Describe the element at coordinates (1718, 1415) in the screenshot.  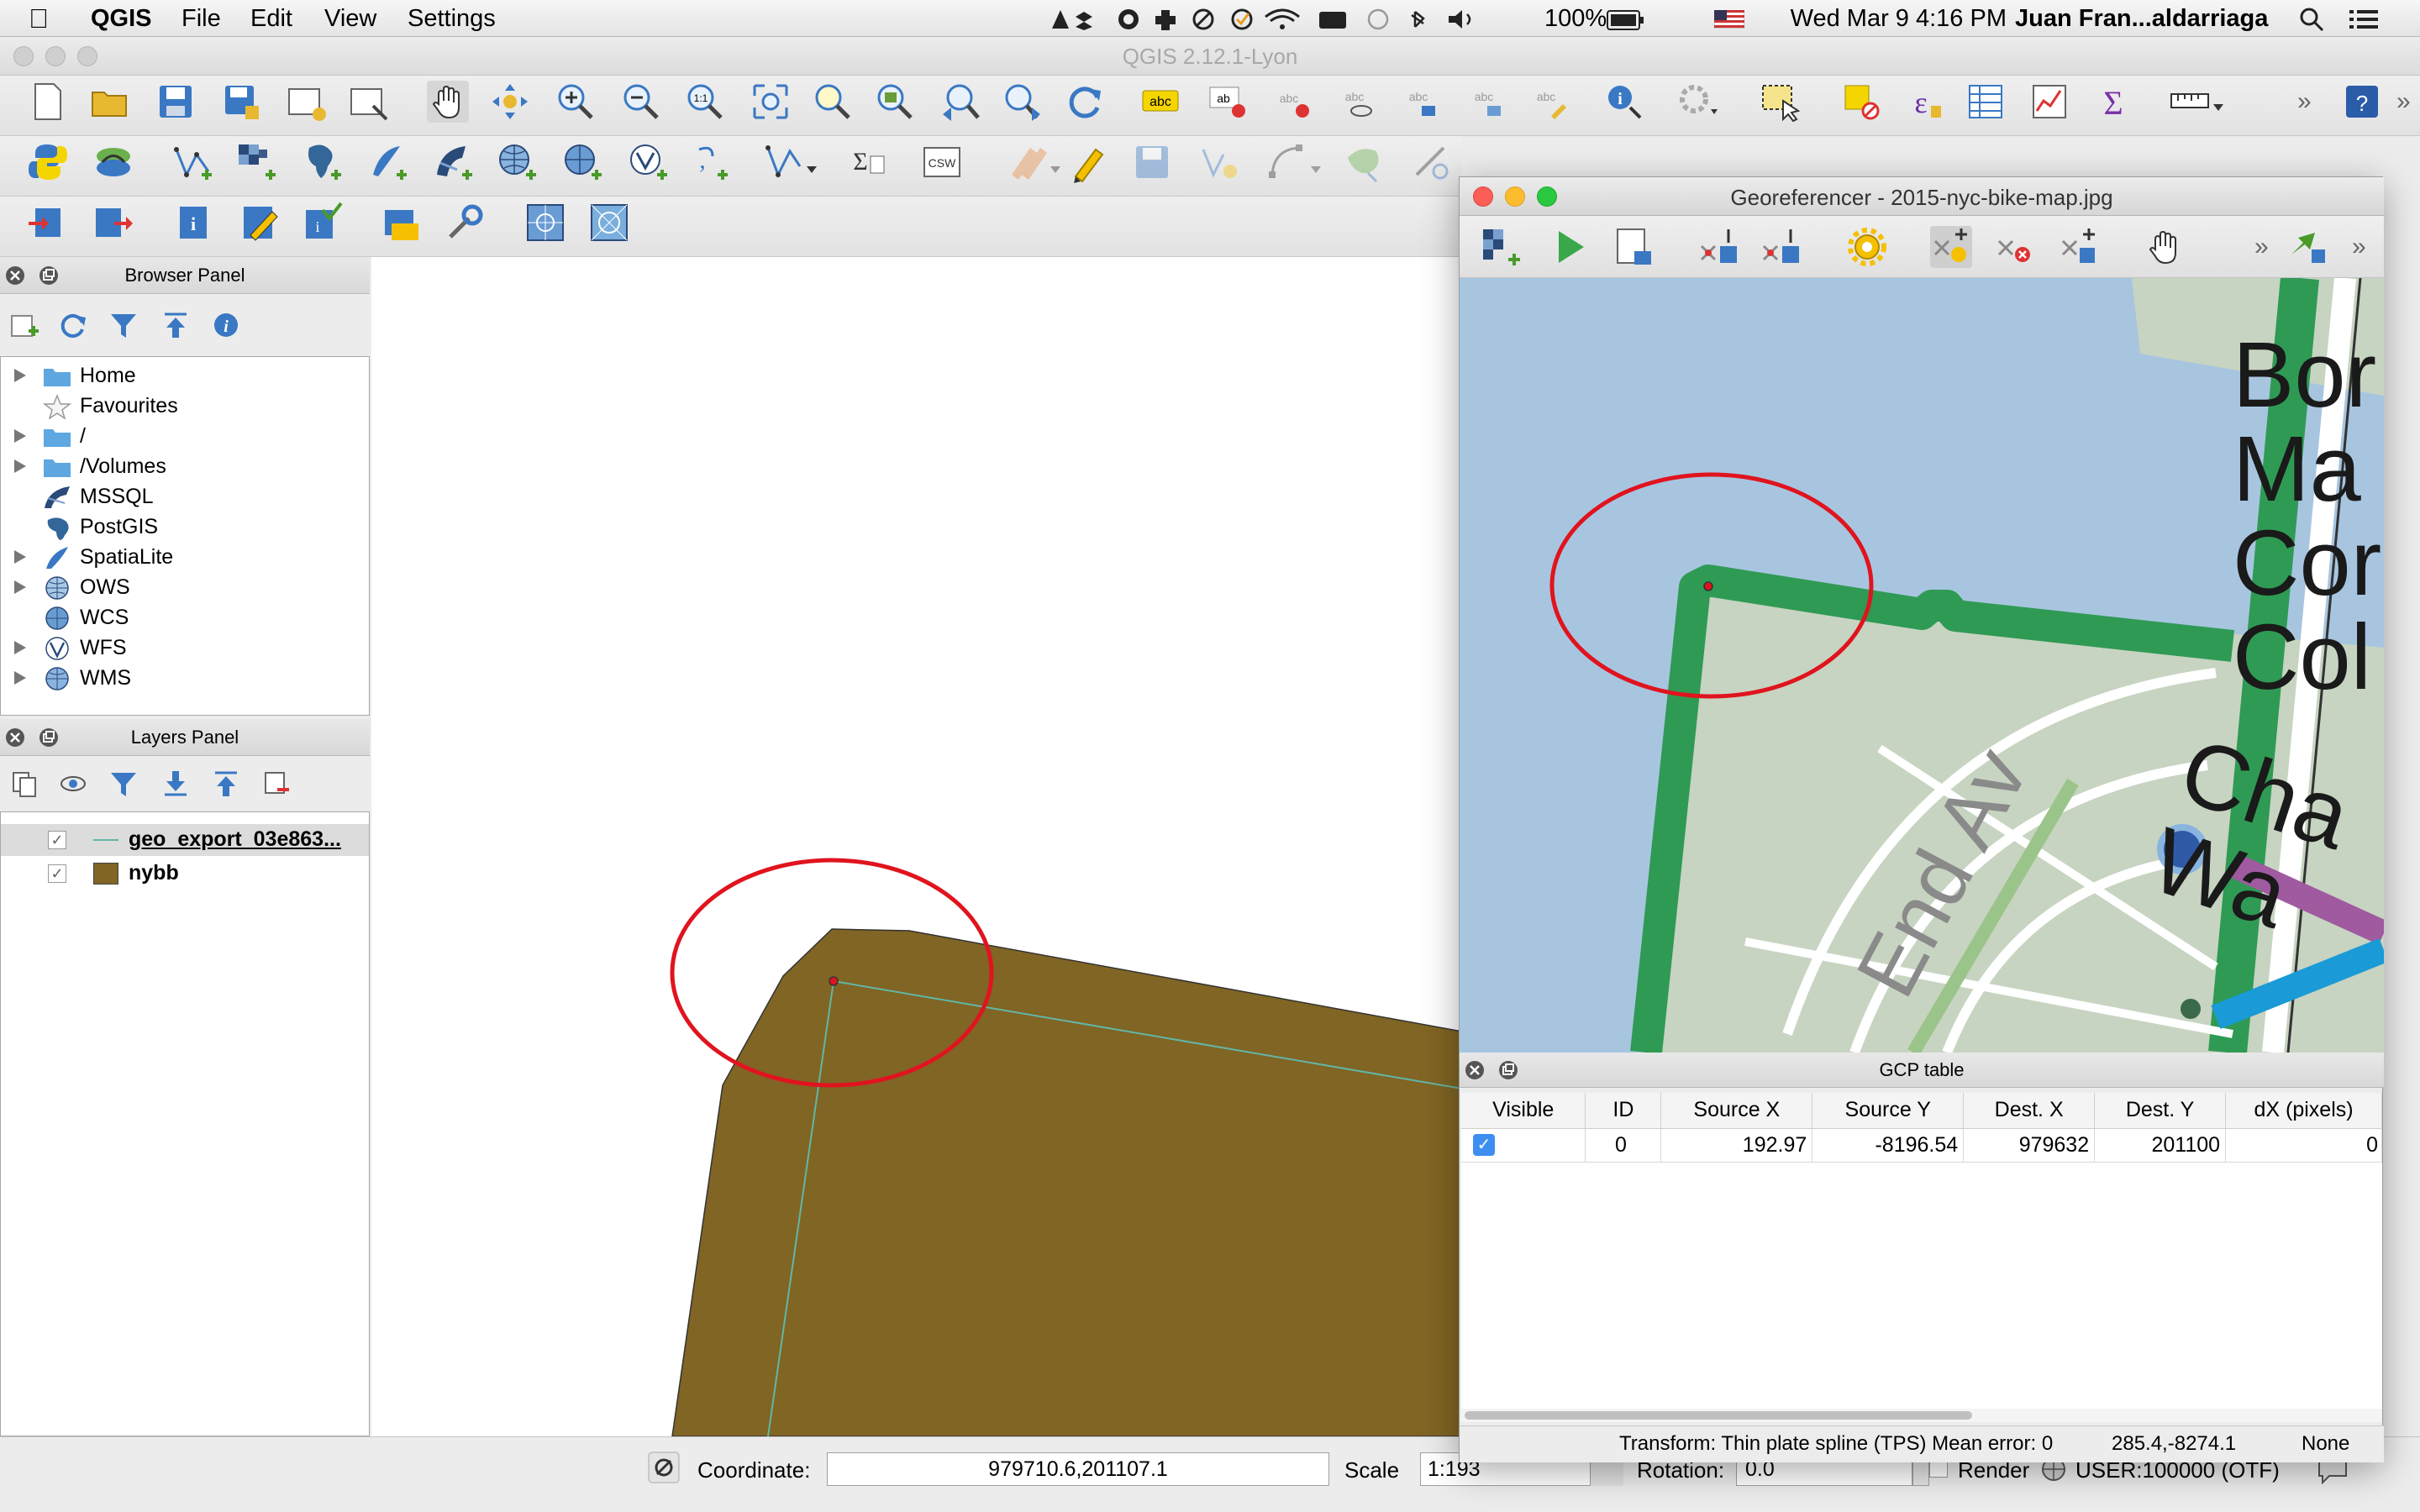
I see `scrollbar-thumb` at that location.